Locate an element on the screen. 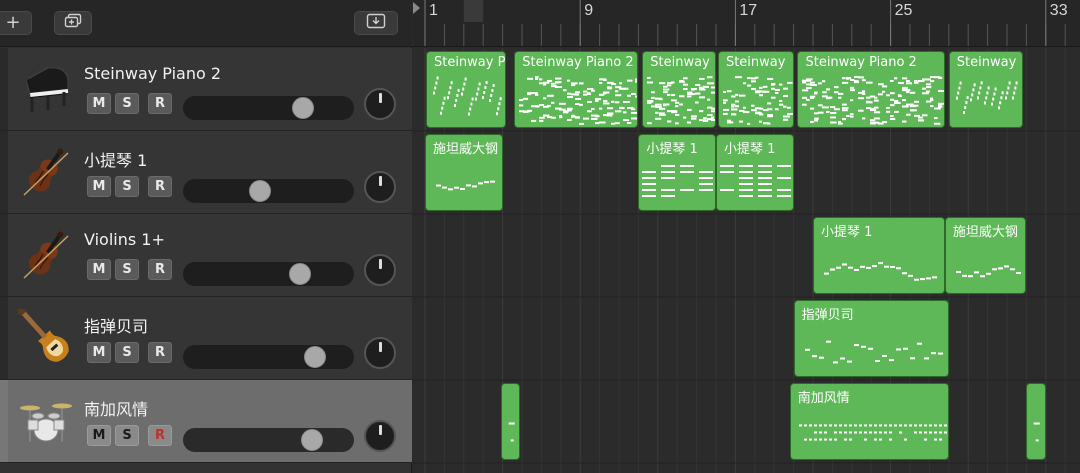 The width and height of the screenshot is (1080, 473). add-track-button: + is located at coordinates (16, 23).